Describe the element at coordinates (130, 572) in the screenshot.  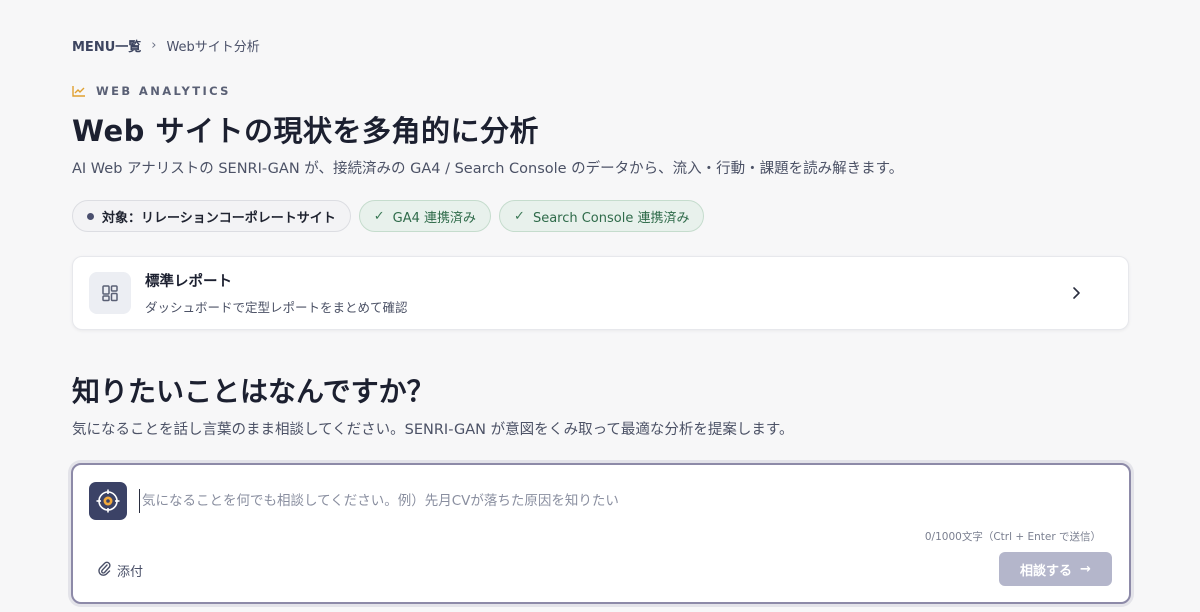
I see `attach-label: 添付` at that location.